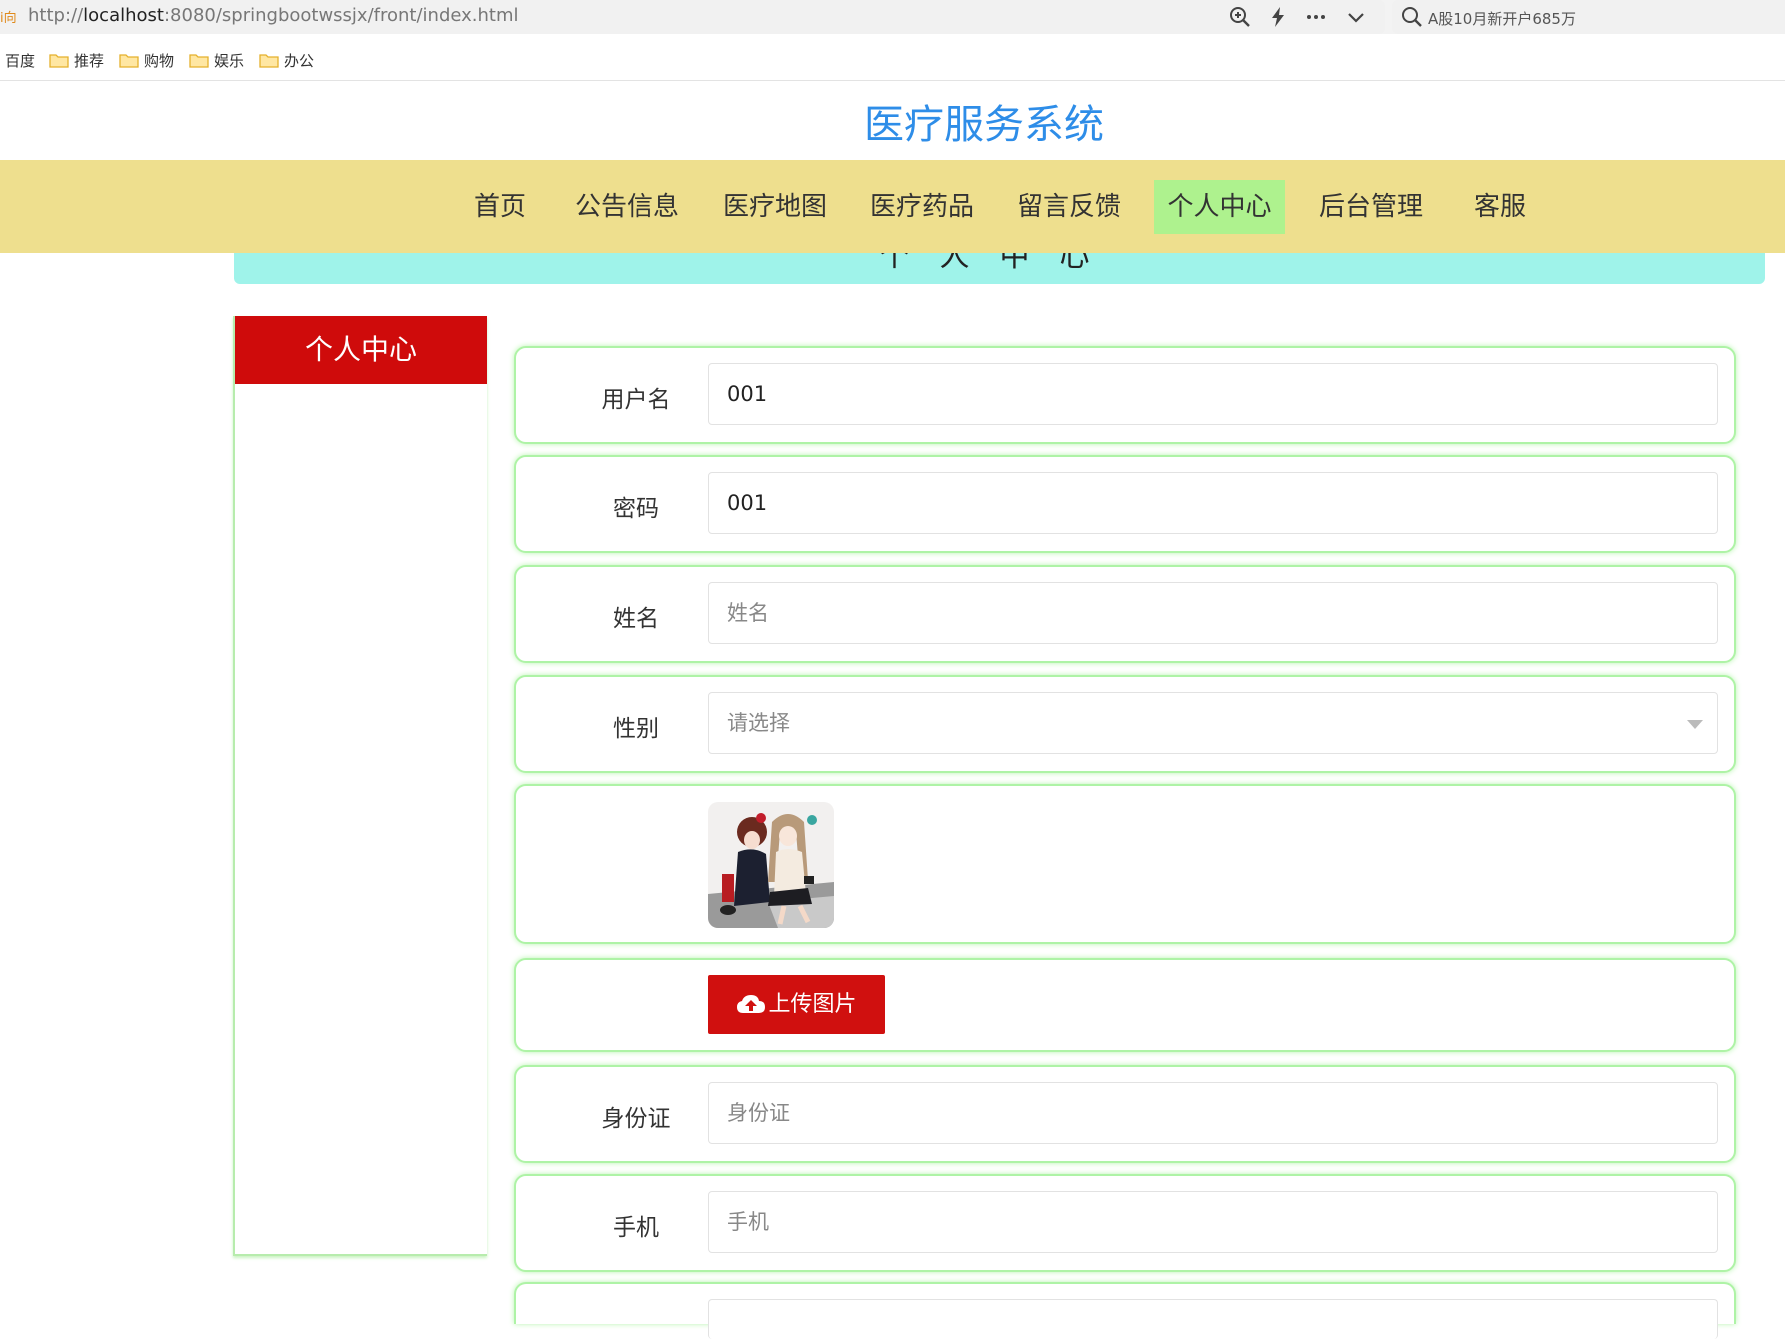 The width and height of the screenshot is (1785, 1339). Describe the element at coordinates (636, 729) in the screenshot. I see `gender-label: 性别` at that location.